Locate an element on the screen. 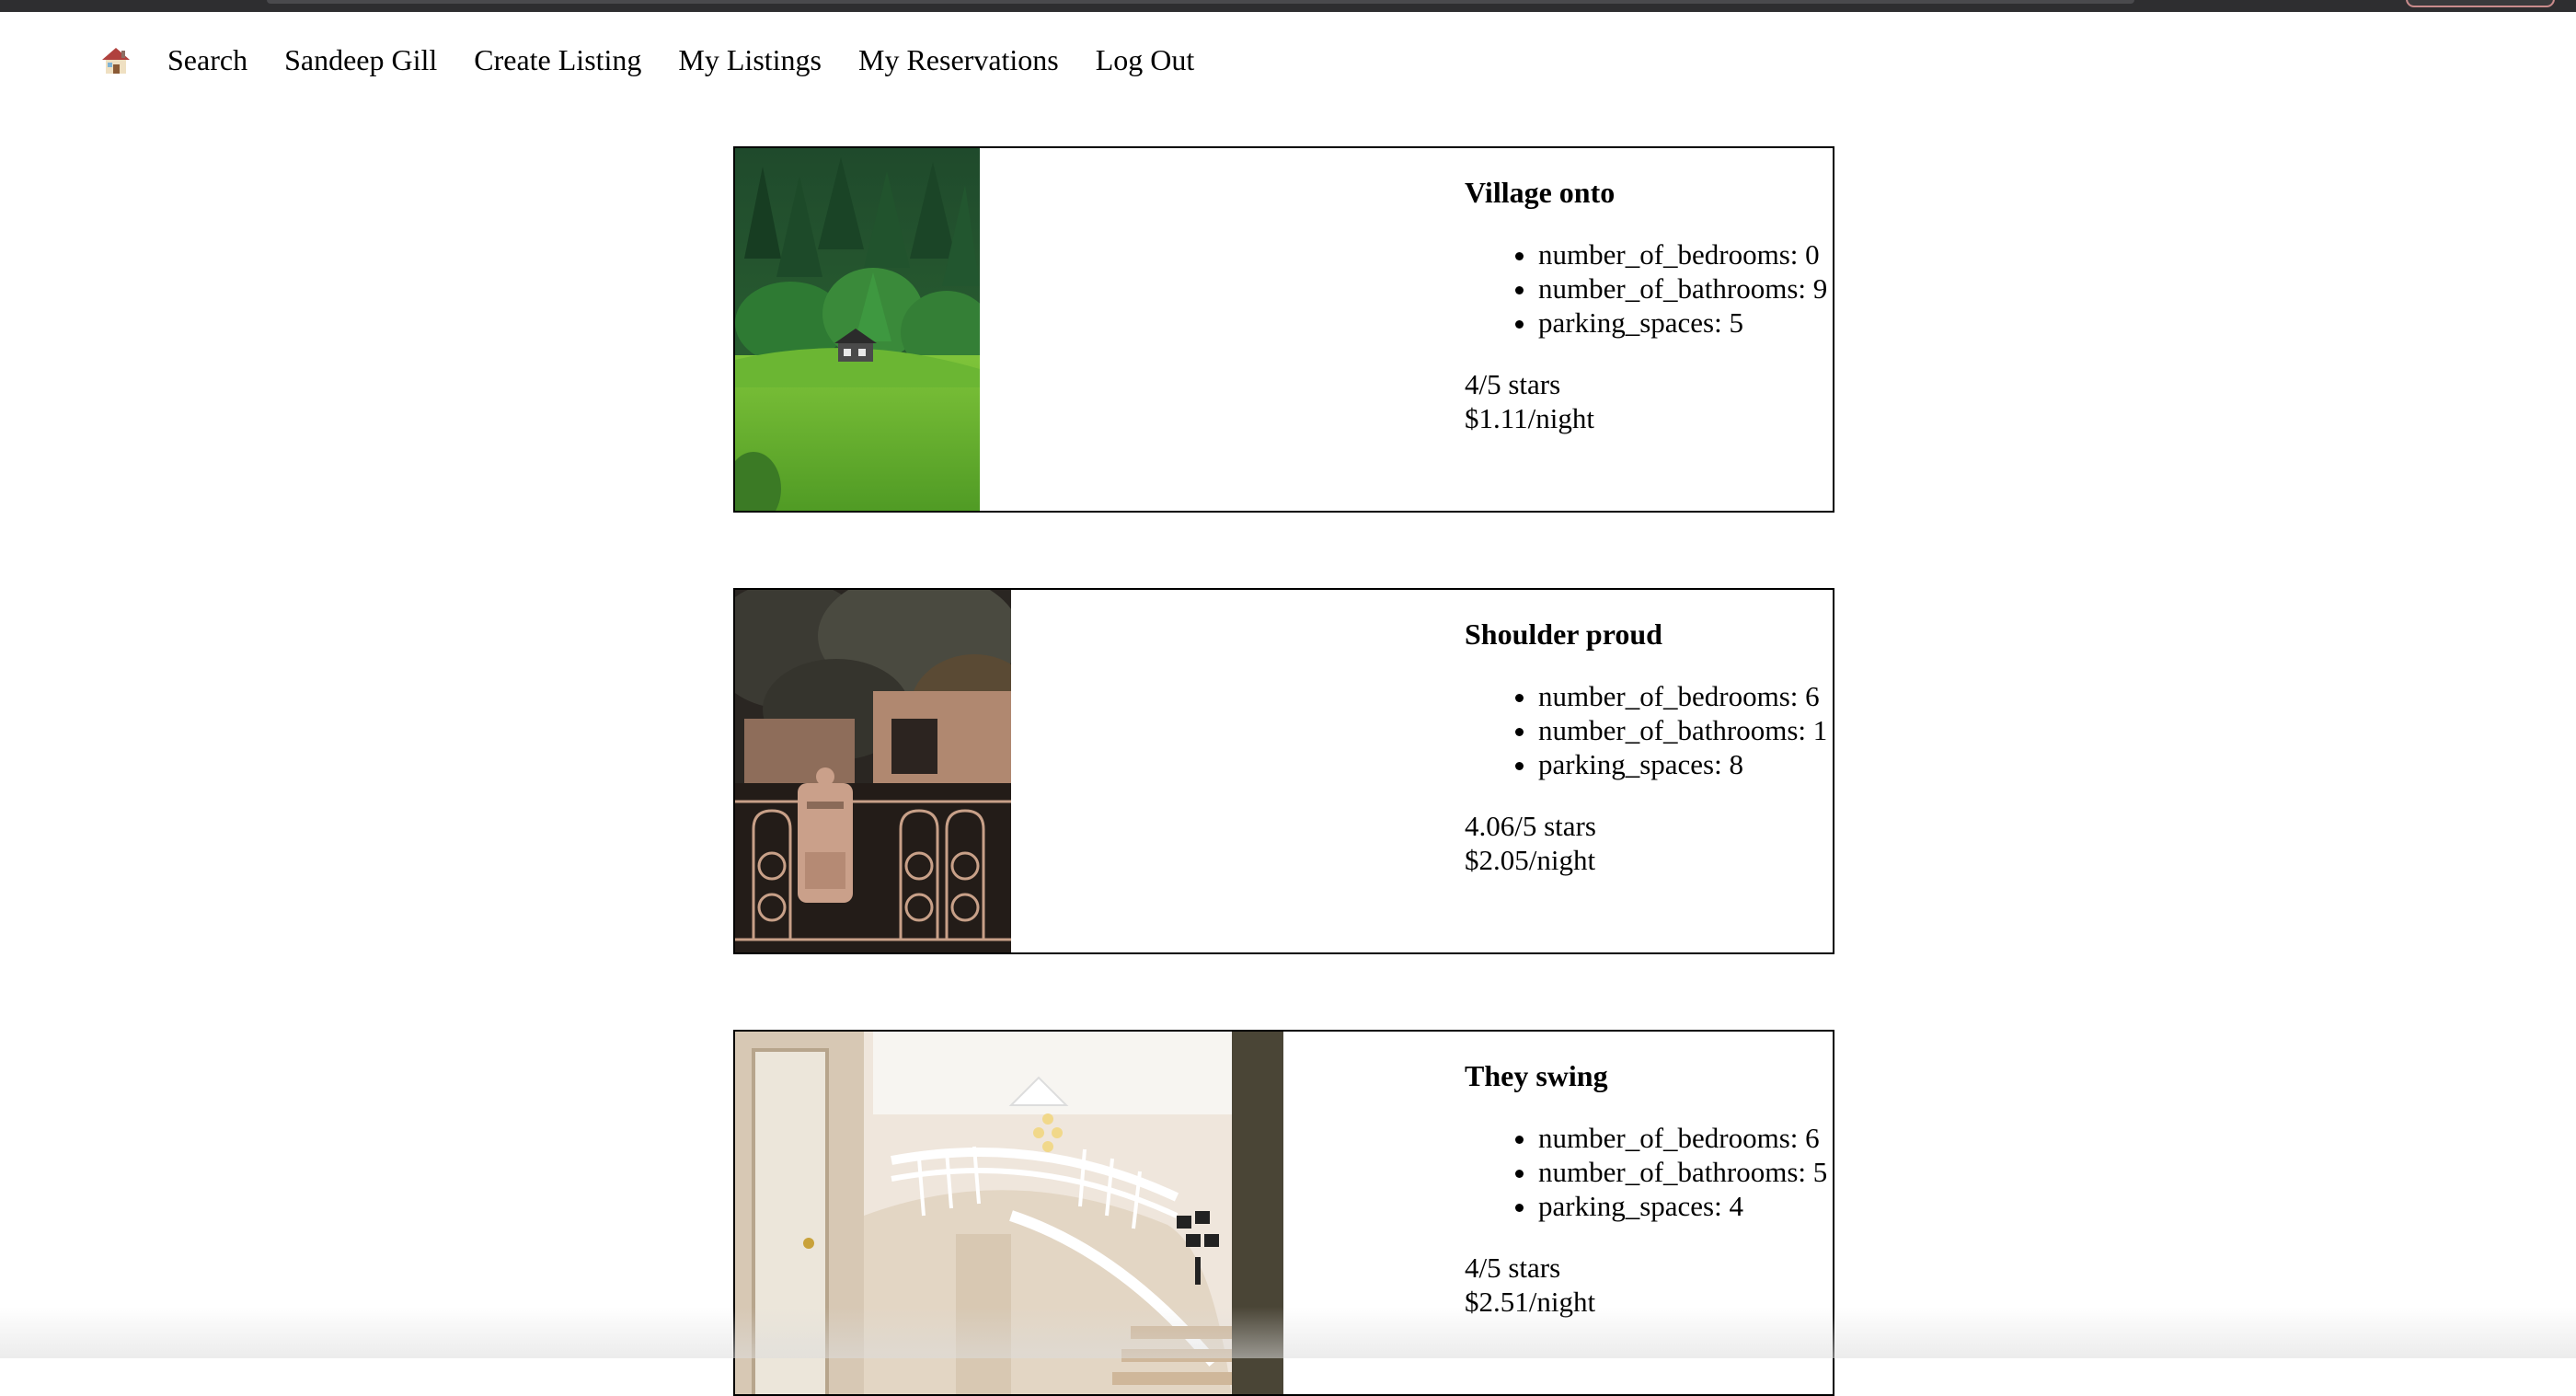 The image size is (2576, 1396). feature-parking: parking_spaces: 4 is located at coordinates (1685, 1206).